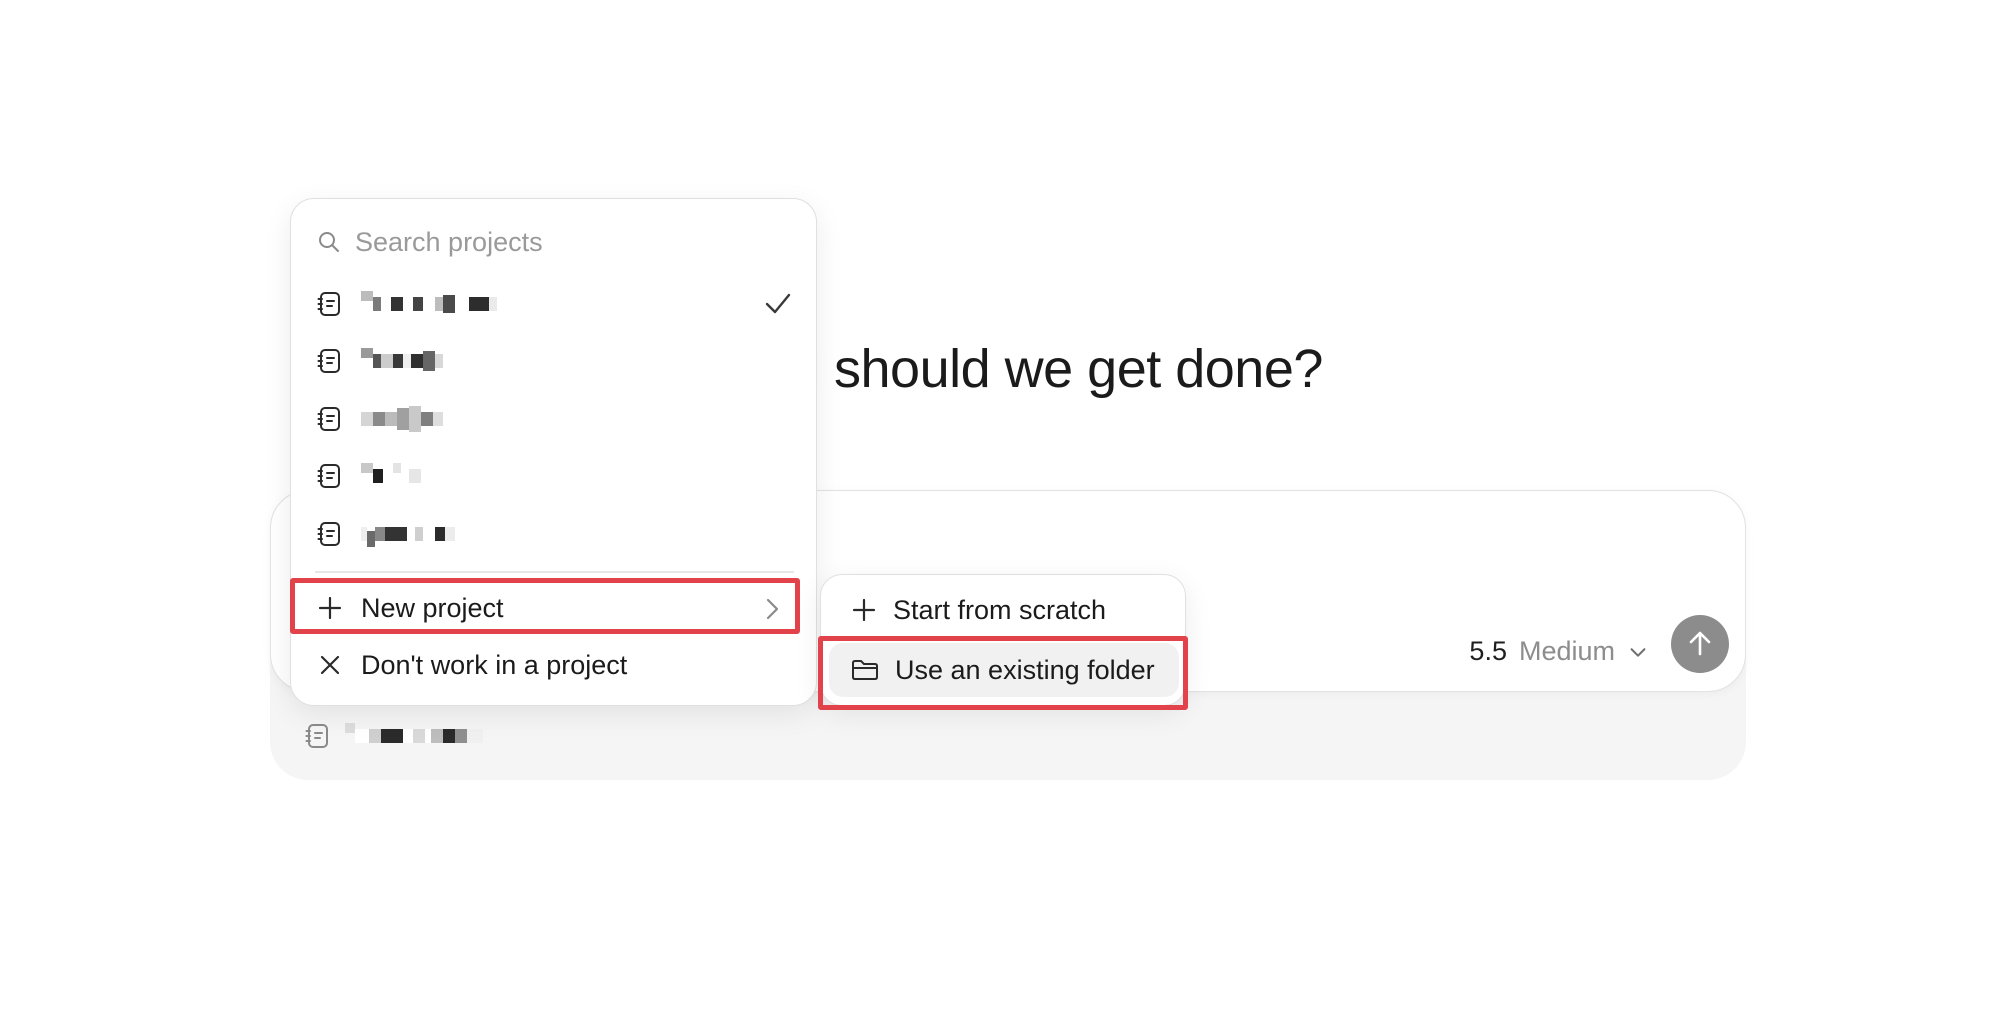 The image size is (1994, 1030). I want to click on search-input, so click(565, 242).